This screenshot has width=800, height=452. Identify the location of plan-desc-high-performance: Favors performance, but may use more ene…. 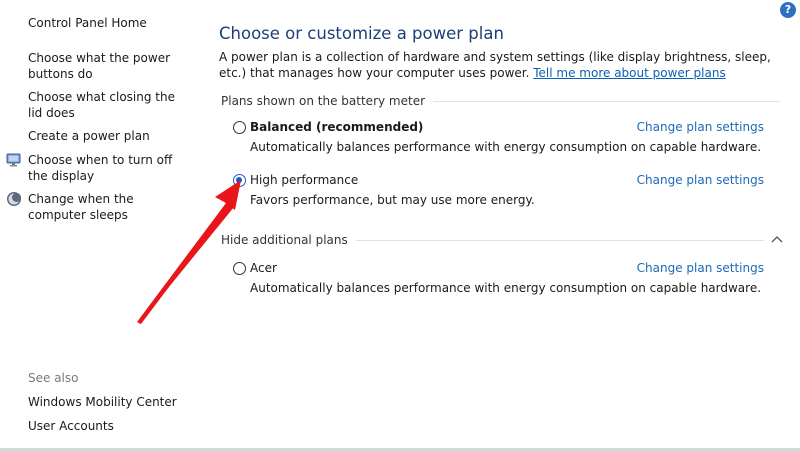
(392, 200).